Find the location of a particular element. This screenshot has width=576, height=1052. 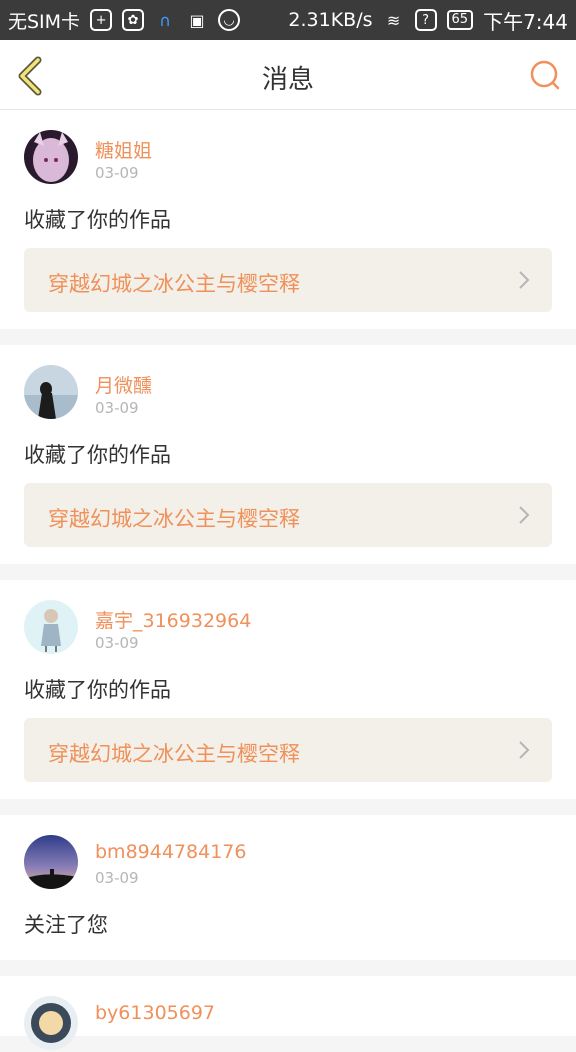

page-header: 消息 is located at coordinates (288, 75).